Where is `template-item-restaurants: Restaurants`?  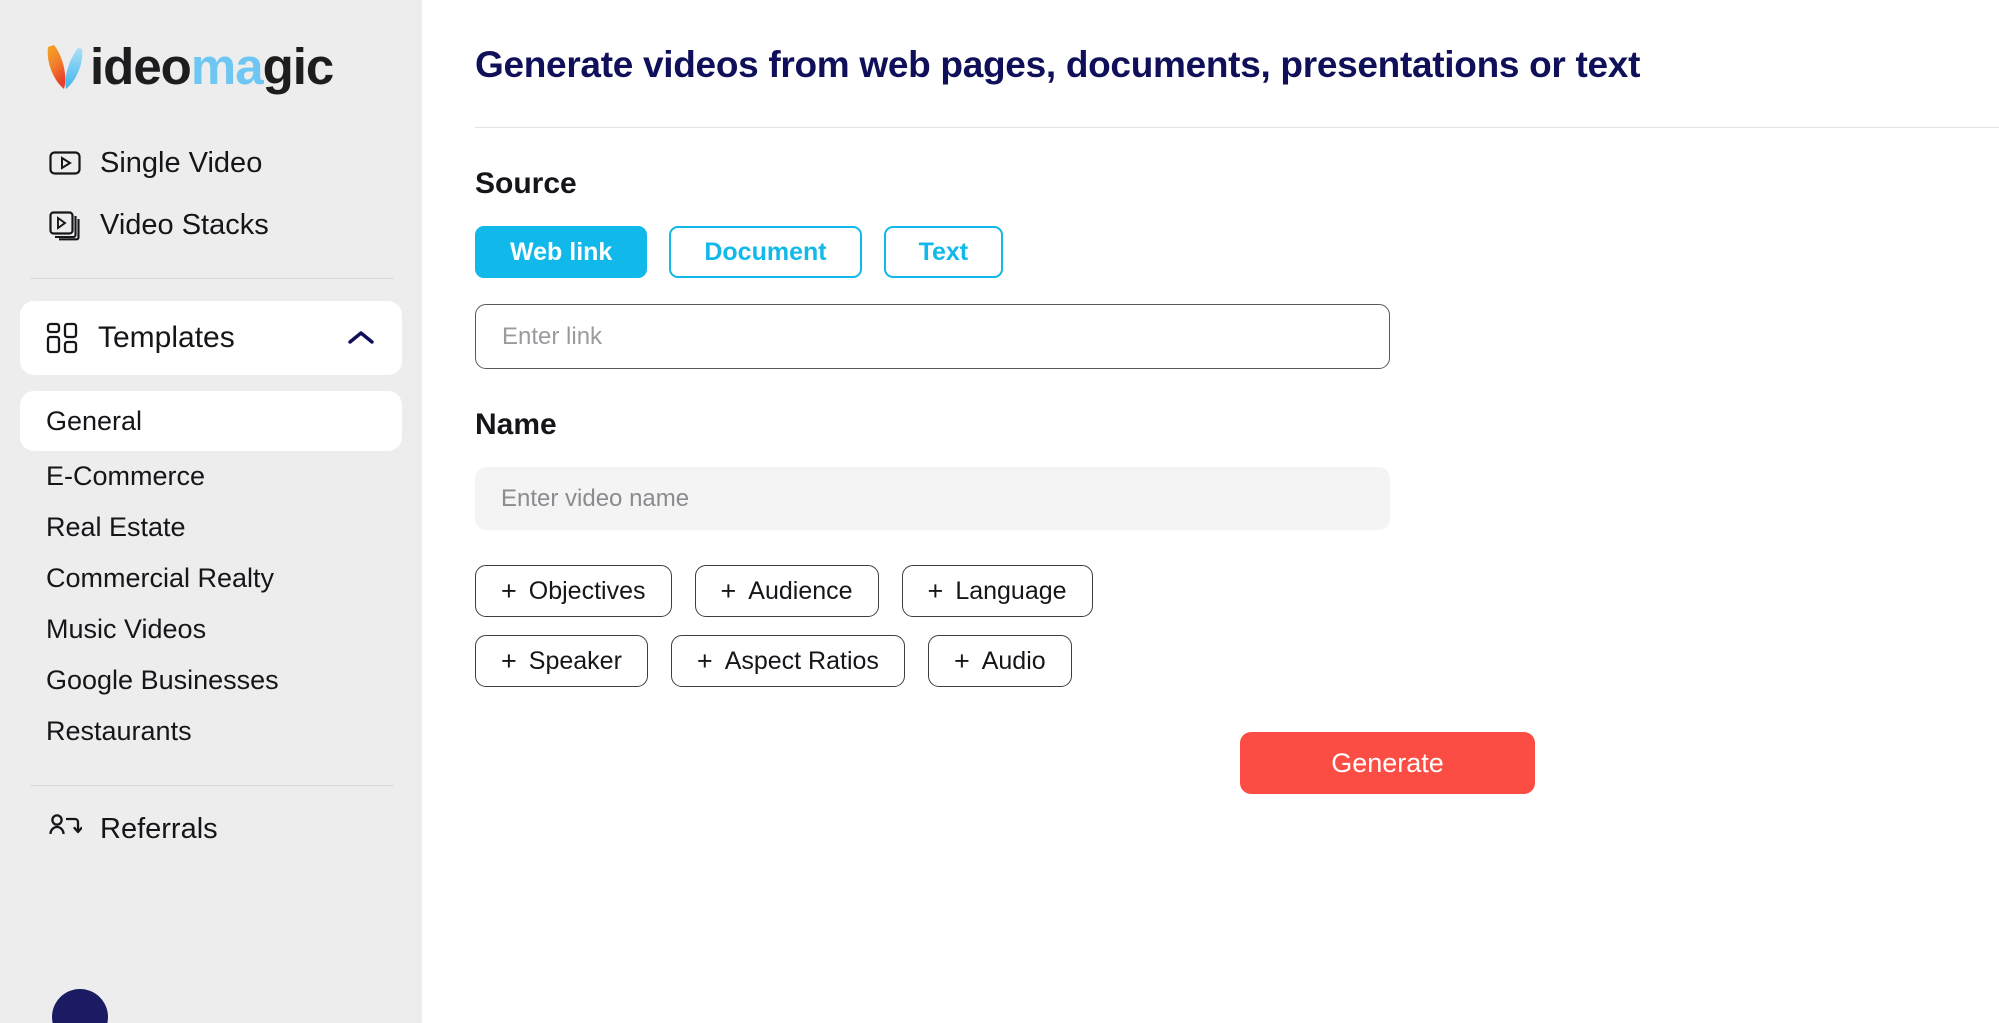
template-item-restaurants: Restaurants is located at coordinates (211, 731).